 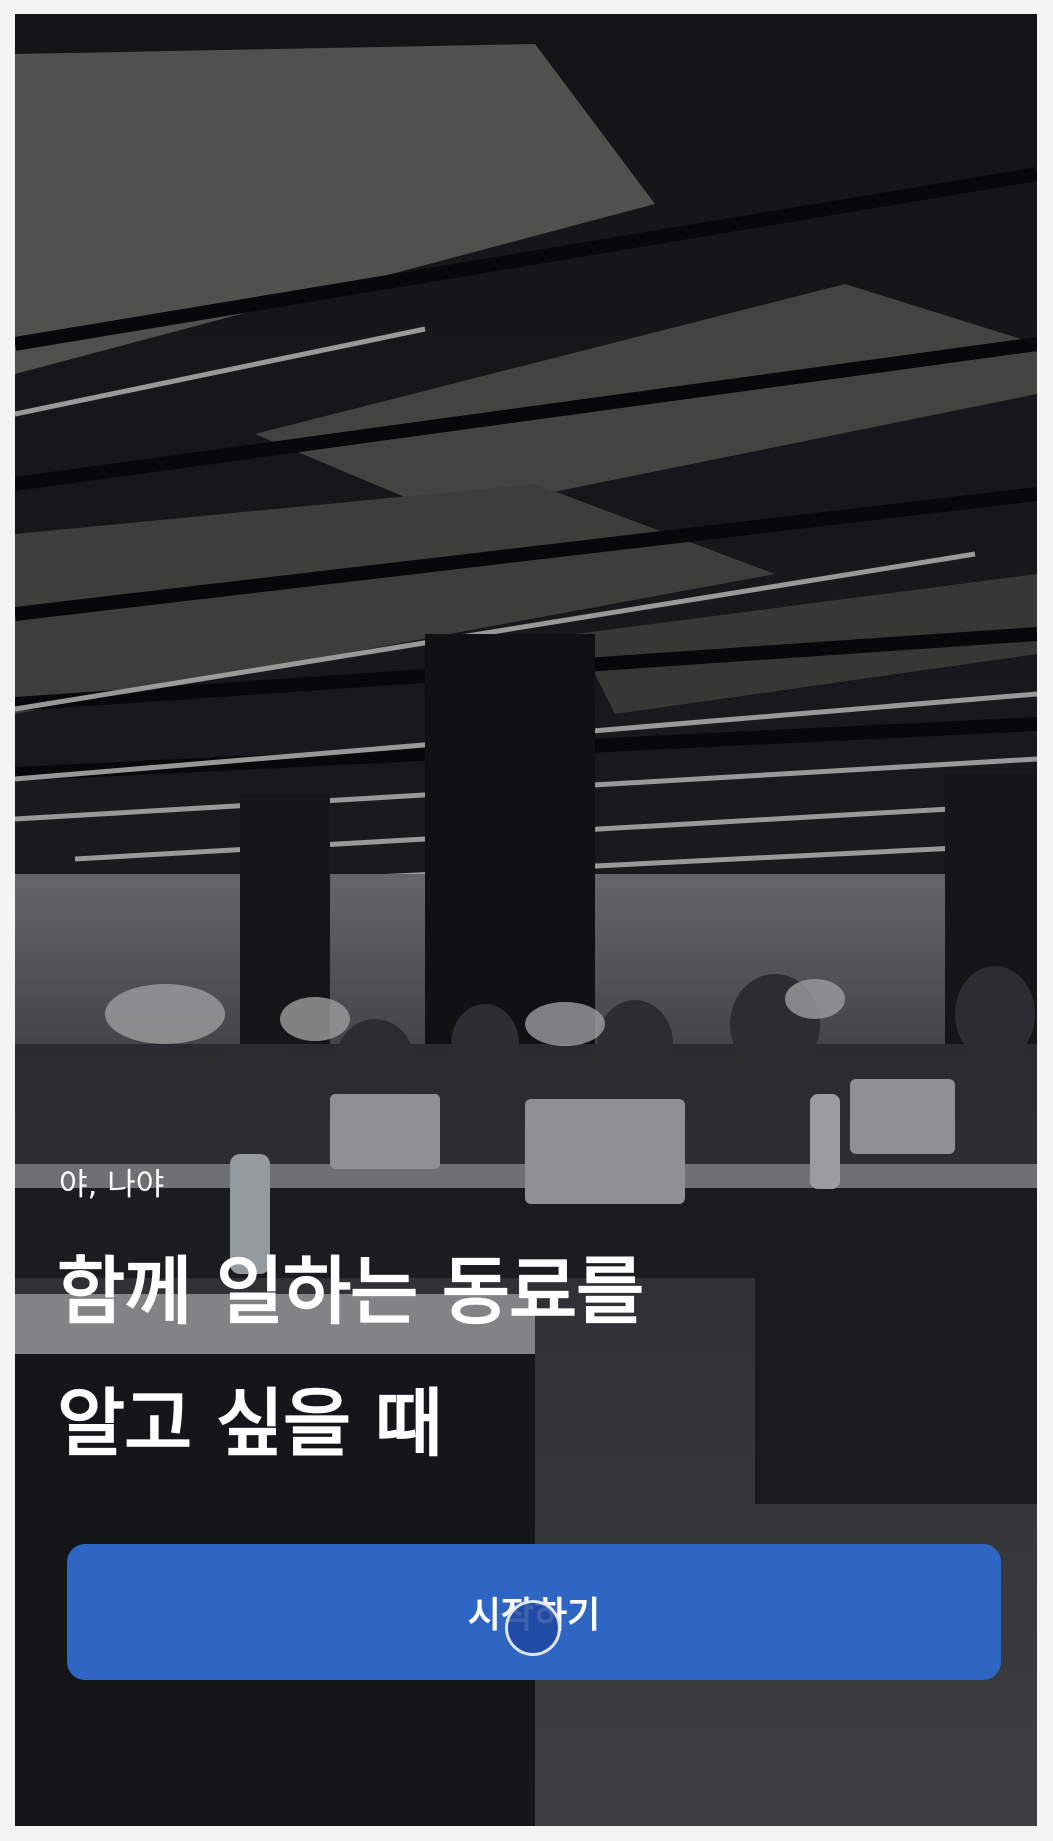 What do you see at coordinates (350, 1358) in the screenshot?
I see `intro-headline: 함께 일하는 동료를 알고 싶을 때` at bounding box center [350, 1358].